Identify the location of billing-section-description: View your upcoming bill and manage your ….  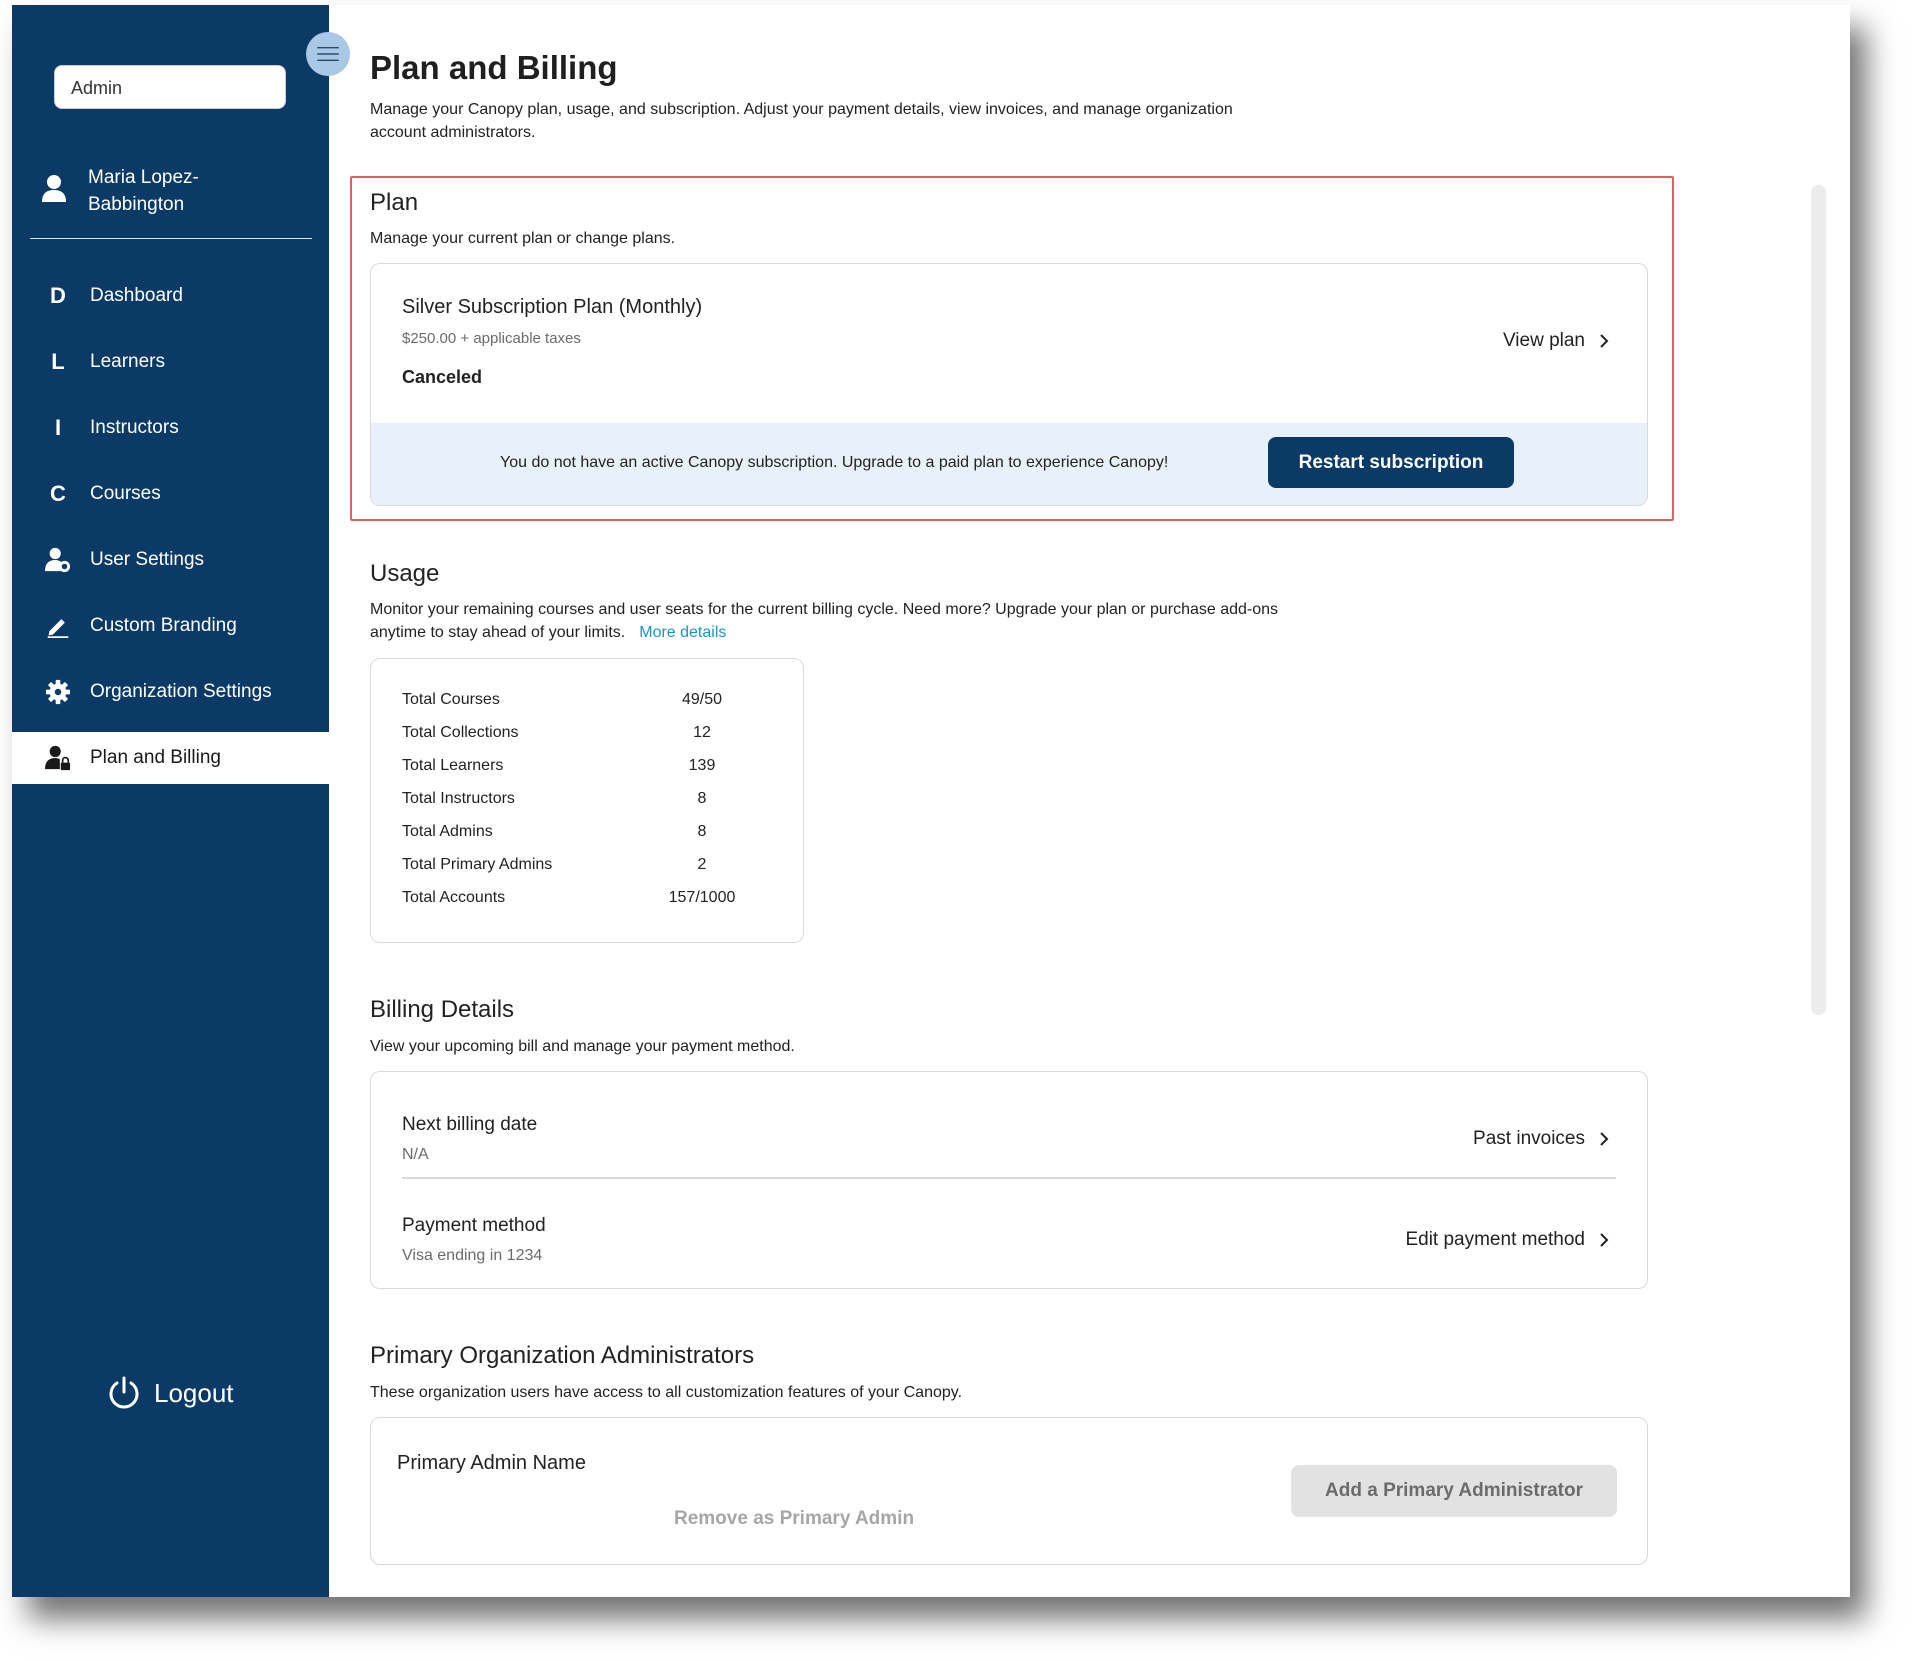
(582, 1046).